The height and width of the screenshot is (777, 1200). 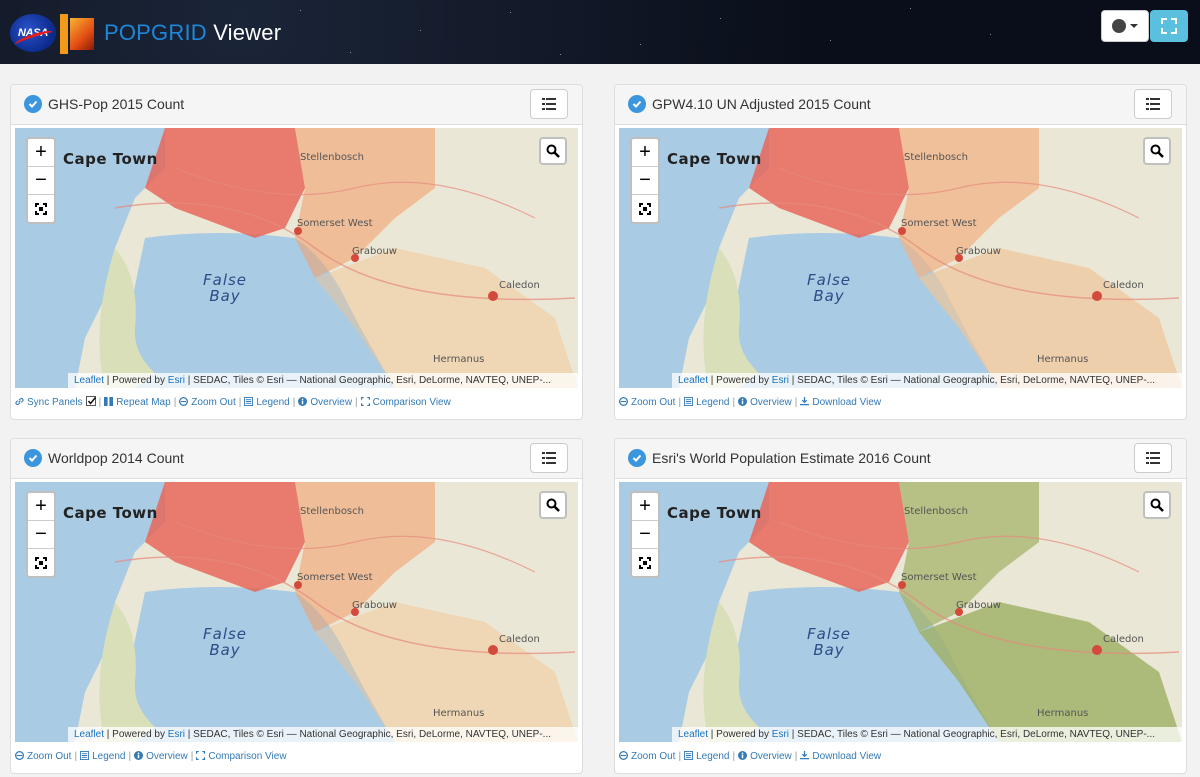 I want to click on repeat-map-link: Repeat Map, so click(x=137, y=402).